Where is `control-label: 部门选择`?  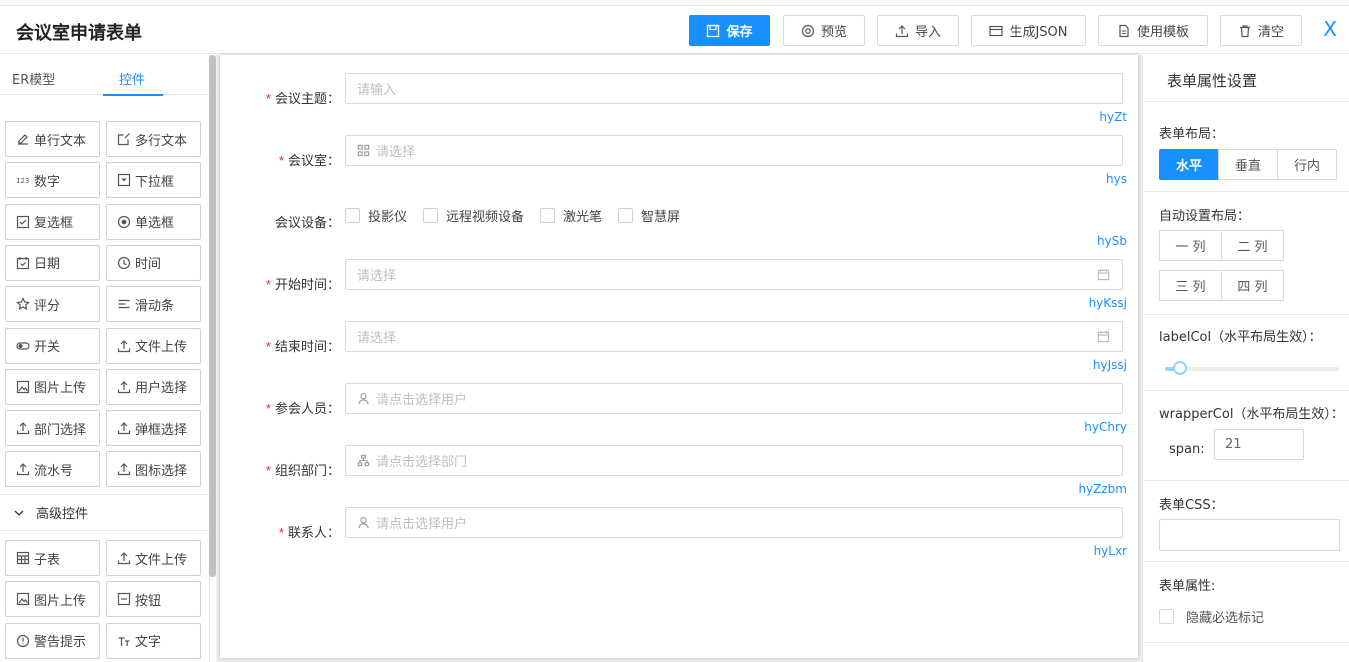
control-label: 部门选择 is located at coordinates (60, 430).